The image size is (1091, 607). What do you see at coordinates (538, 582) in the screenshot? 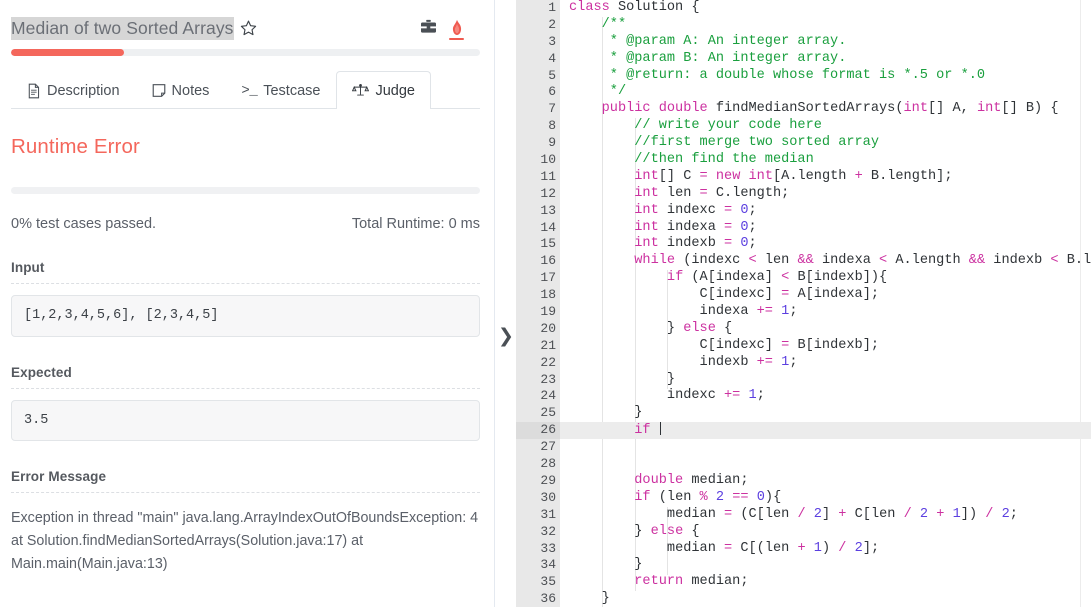
I see `line-number: 35` at bounding box center [538, 582].